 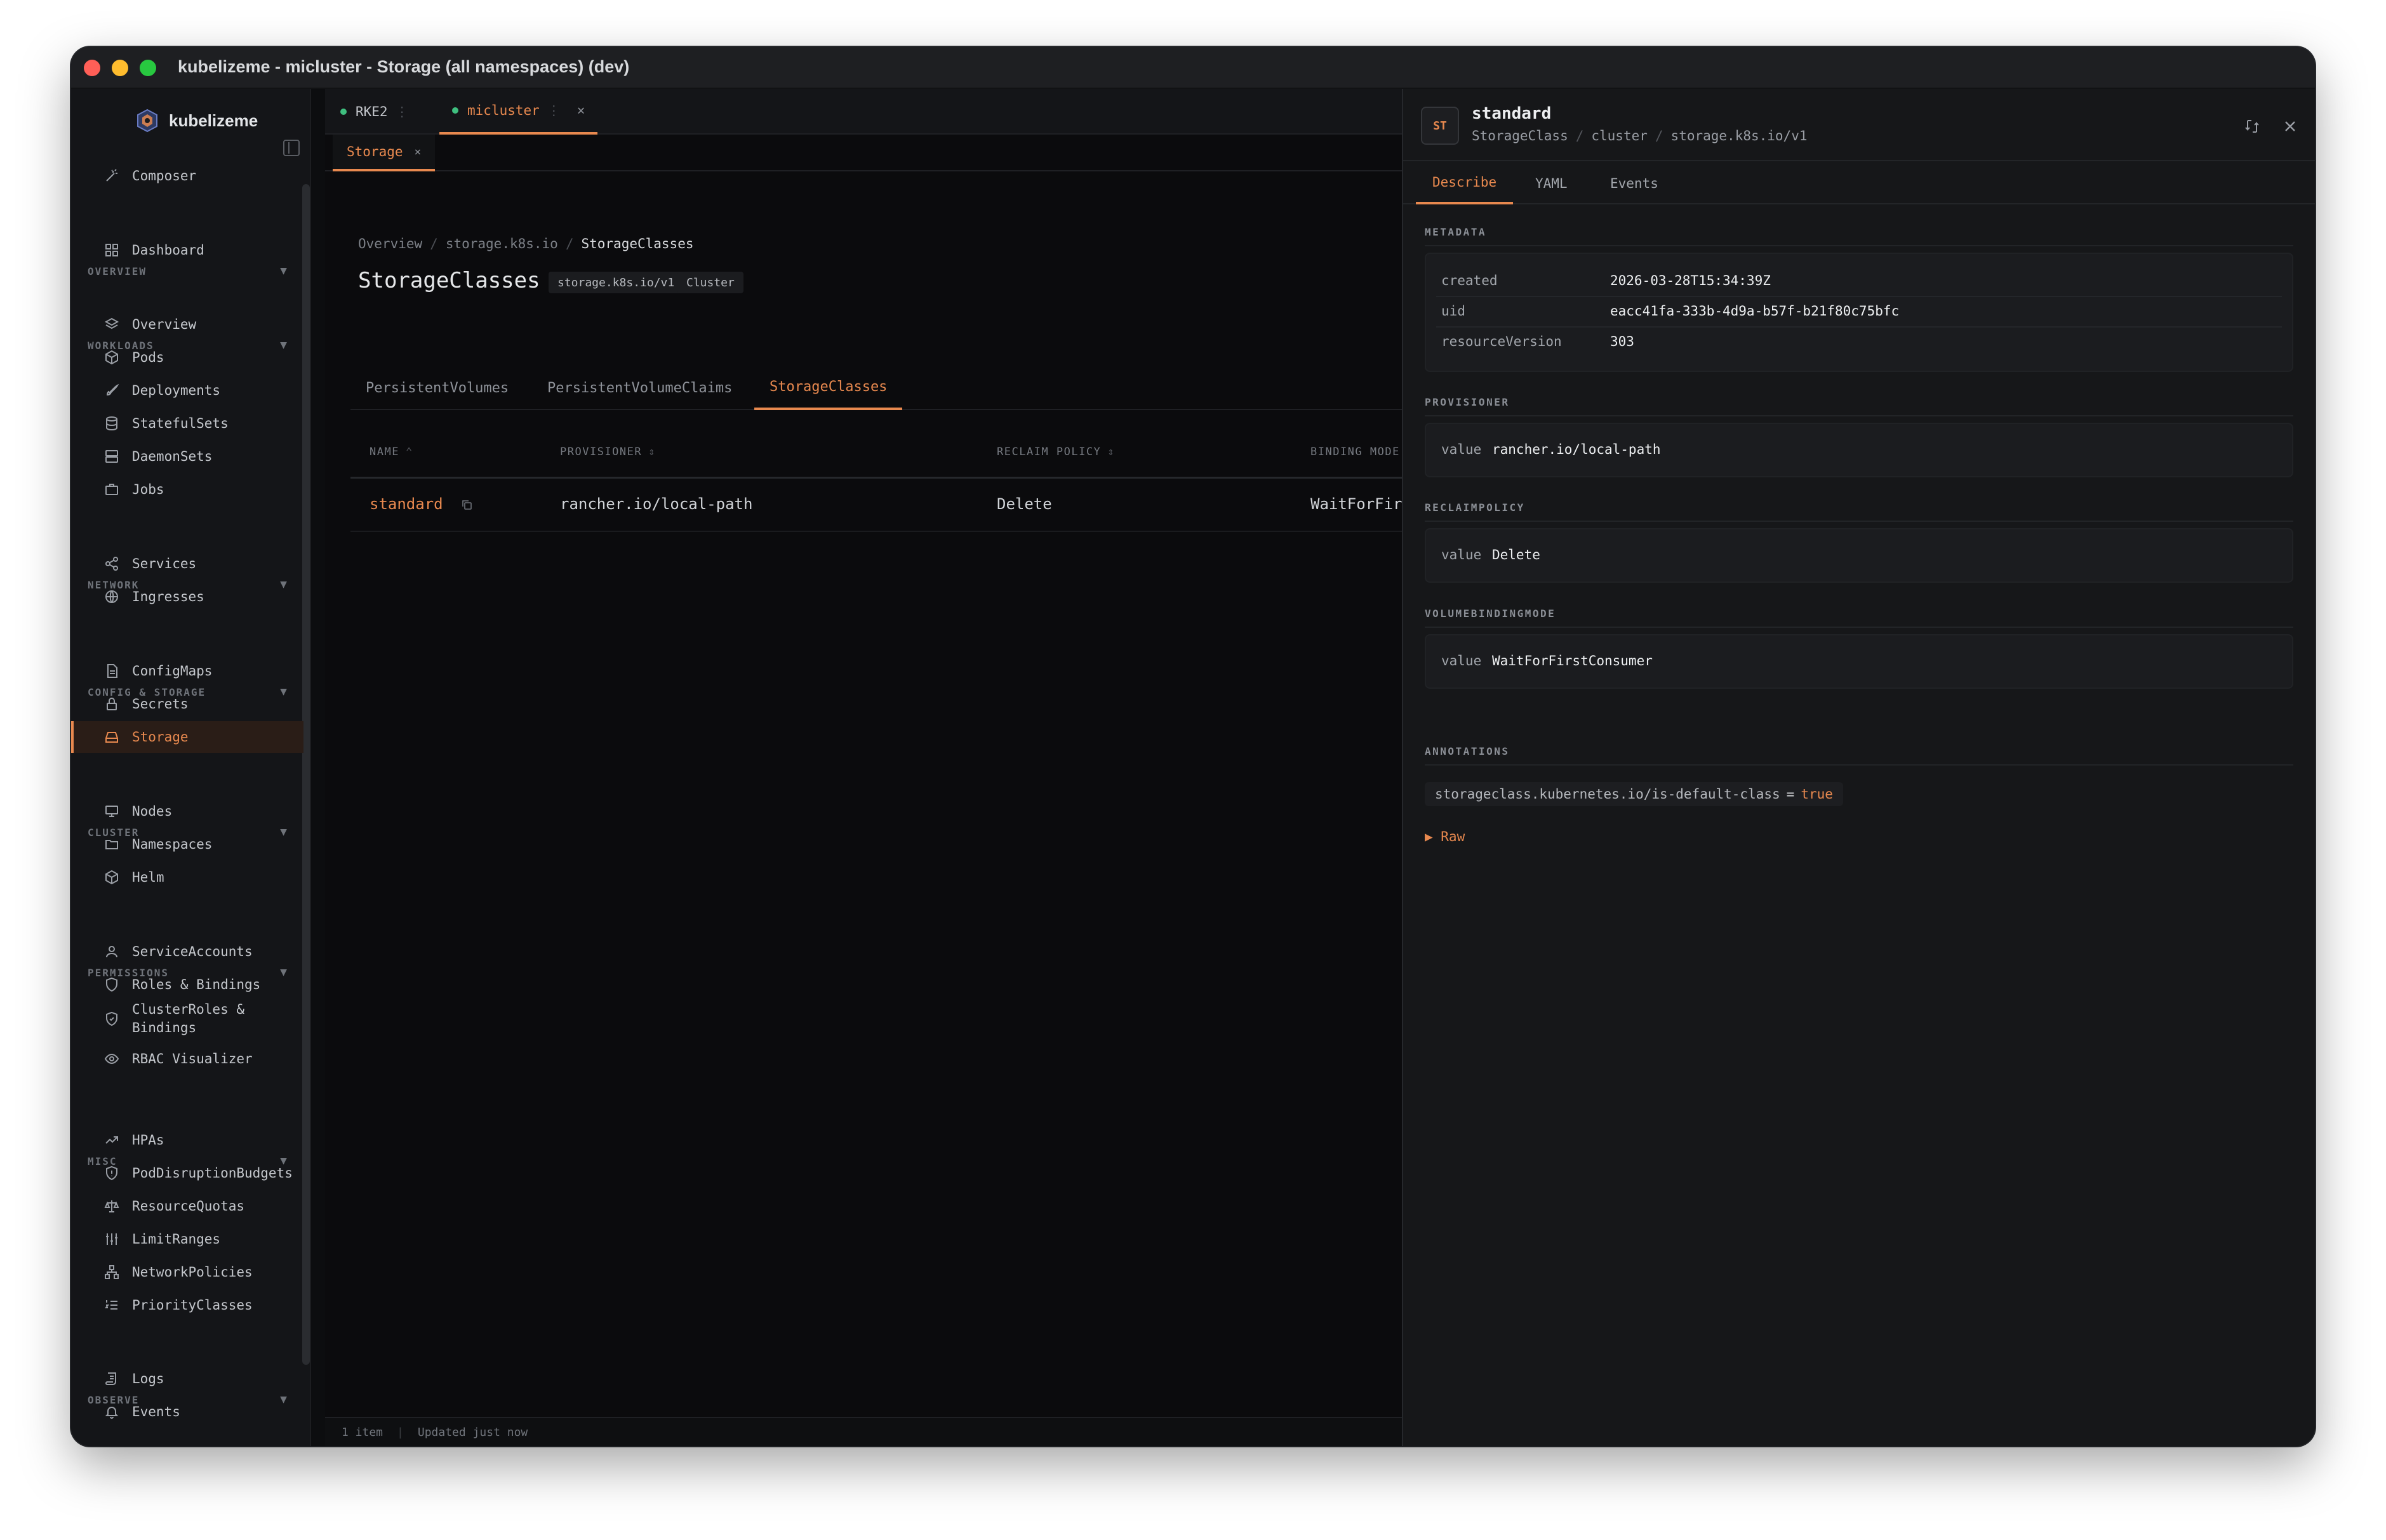 I want to click on tab-storageclasses: StorageClasses, so click(x=829, y=388).